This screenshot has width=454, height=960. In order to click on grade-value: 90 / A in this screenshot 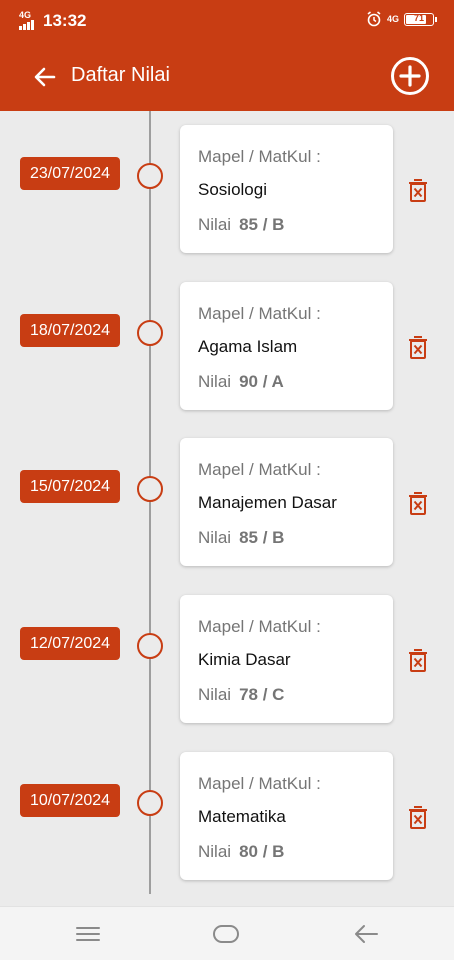, I will do `click(261, 381)`.